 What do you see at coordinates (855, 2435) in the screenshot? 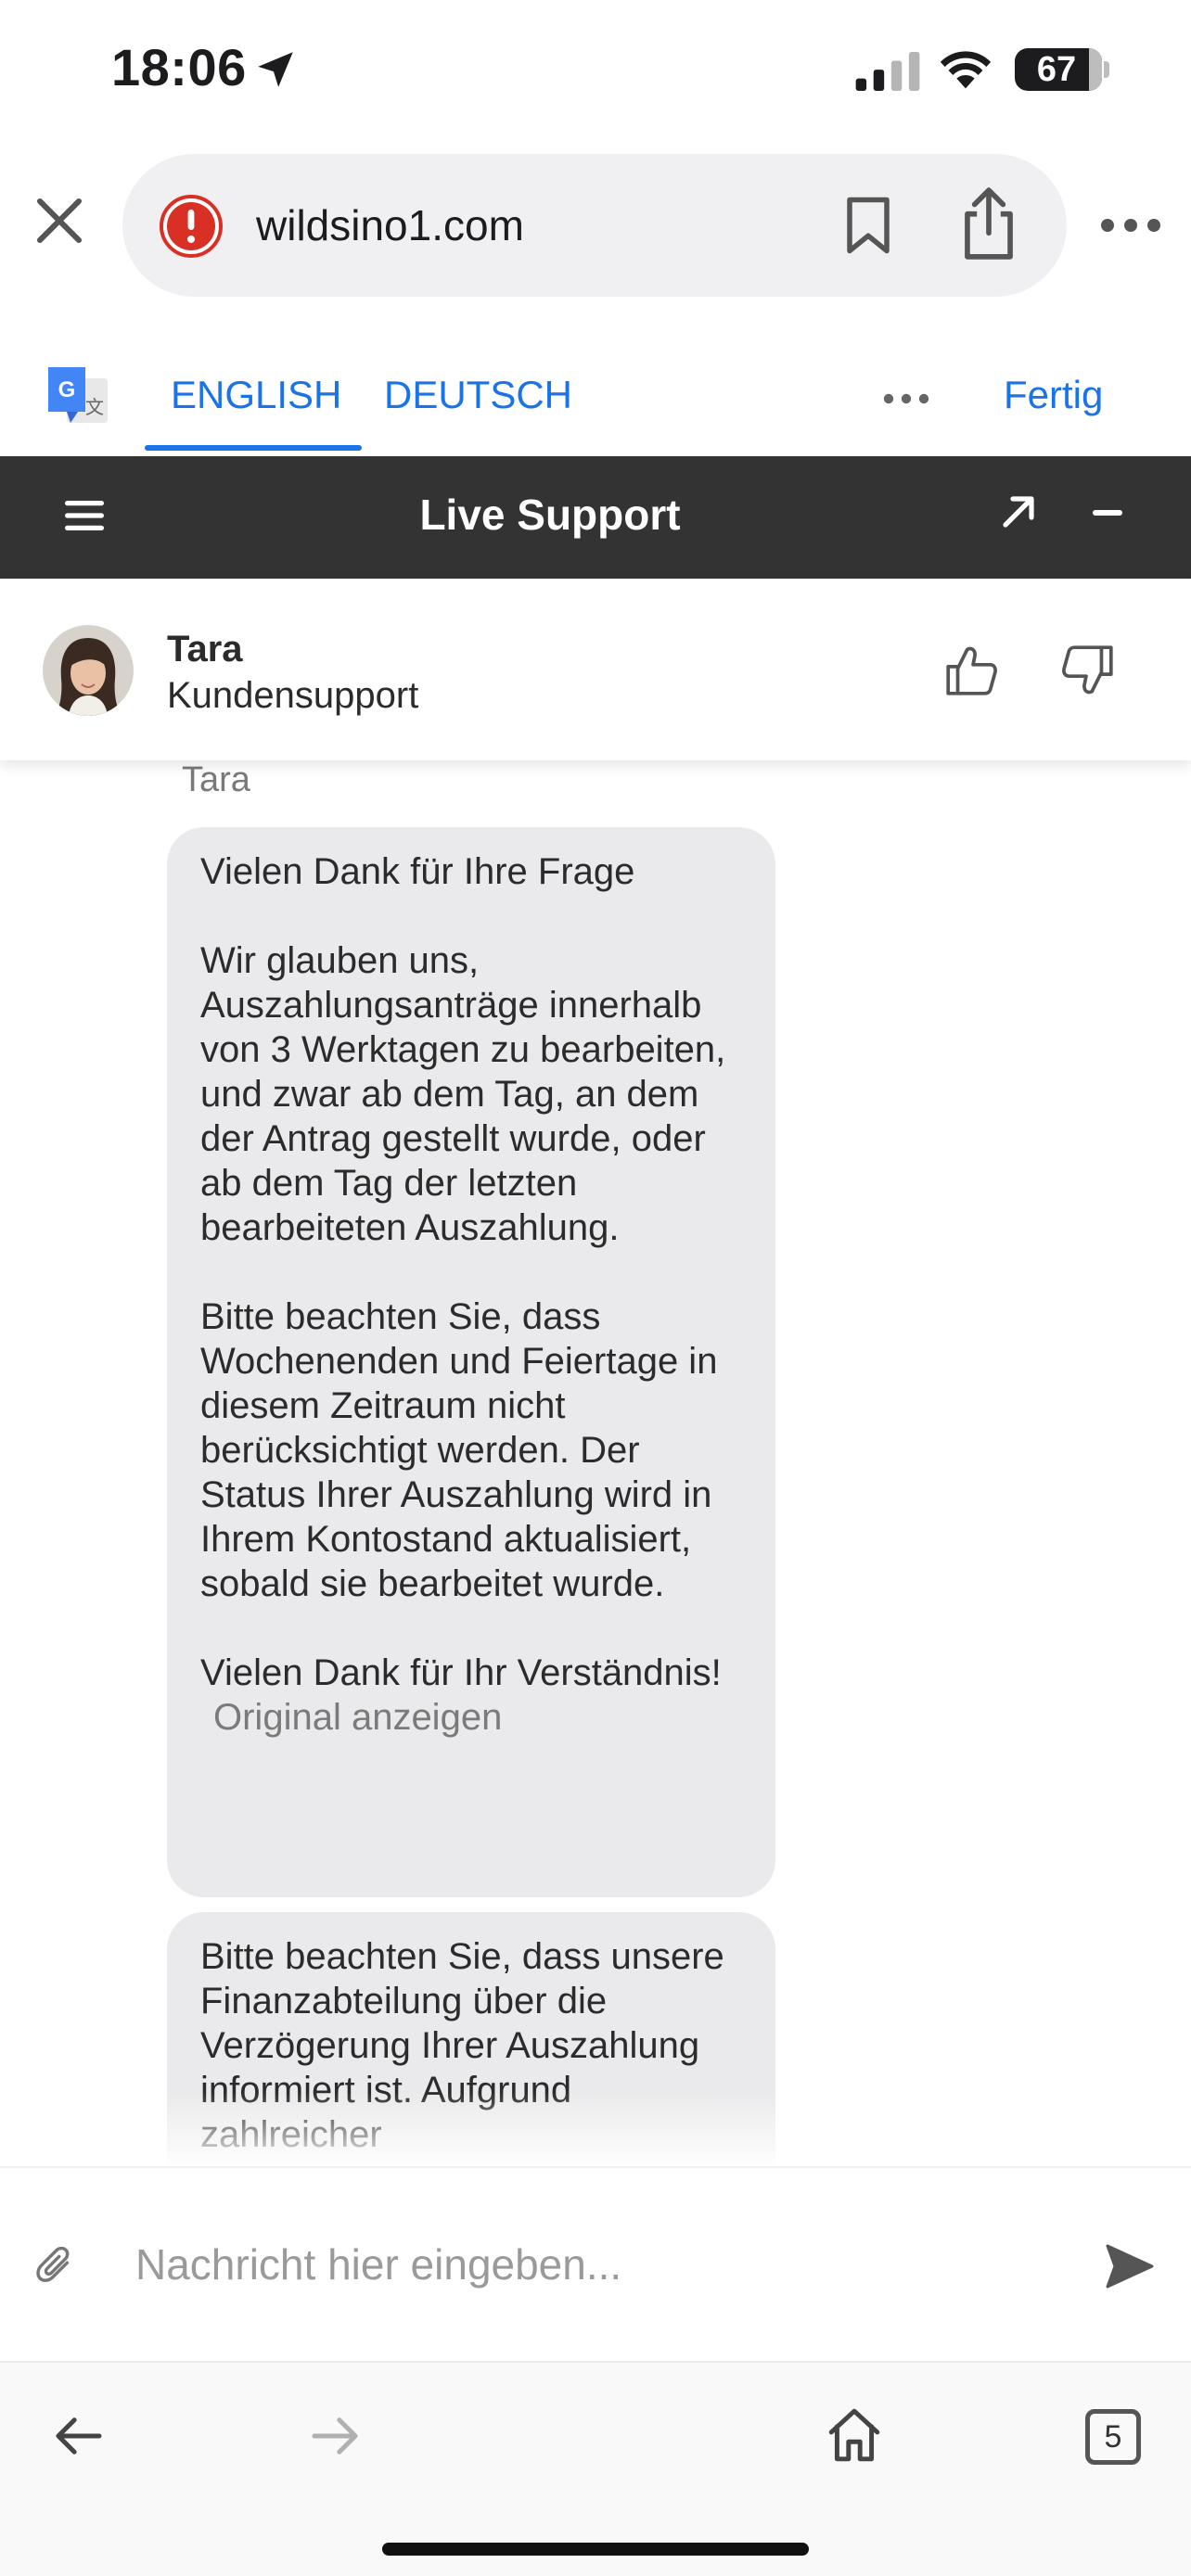
I see `home-icon` at bounding box center [855, 2435].